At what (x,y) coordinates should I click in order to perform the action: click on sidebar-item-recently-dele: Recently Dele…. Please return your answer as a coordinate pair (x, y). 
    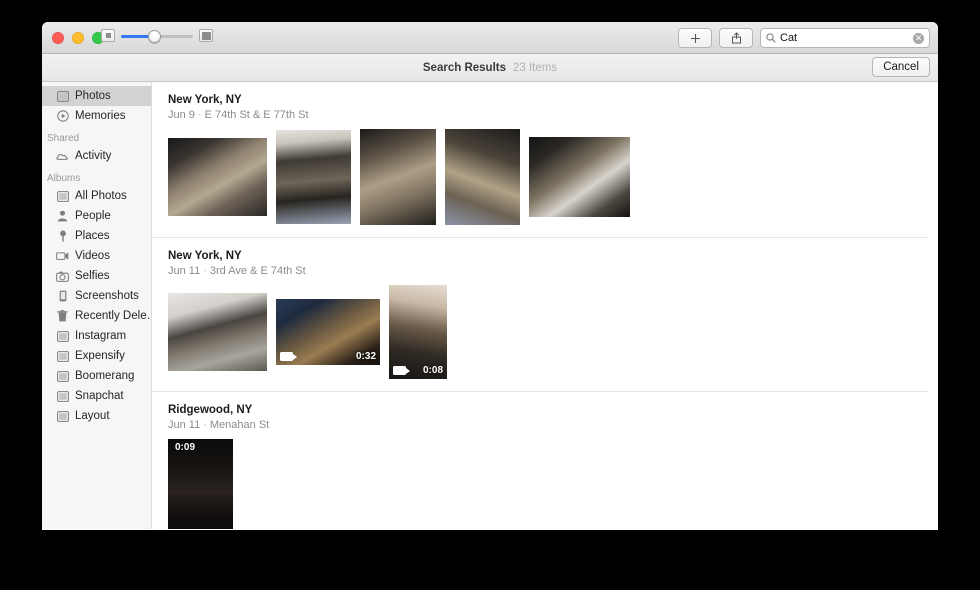
    Looking at the image, I should click on (96, 316).